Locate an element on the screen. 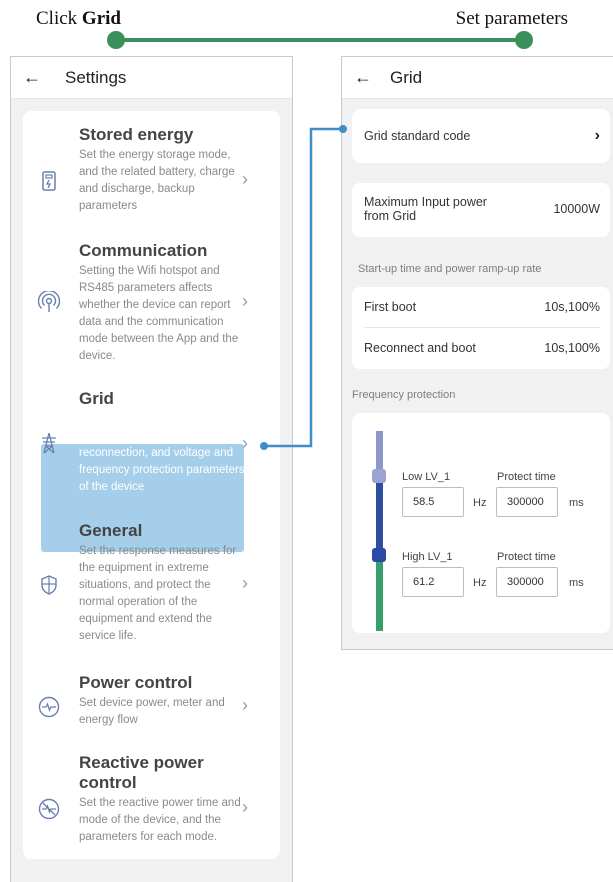  menu-item-title: Power control is located at coordinates (136, 682).